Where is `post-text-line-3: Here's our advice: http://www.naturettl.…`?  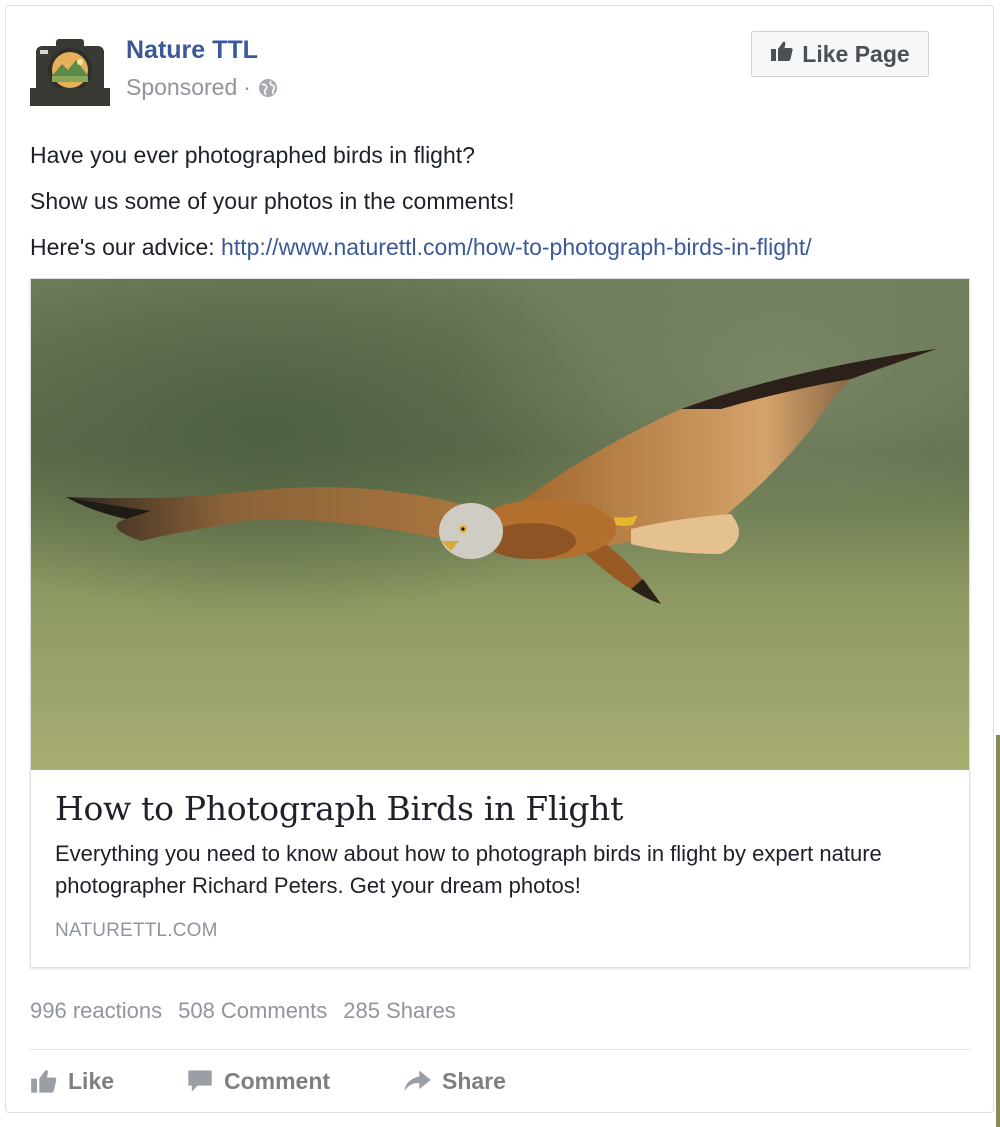 post-text-line-3: Here's our advice: http://www.naturettl.… is located at coordinates (421, 247).